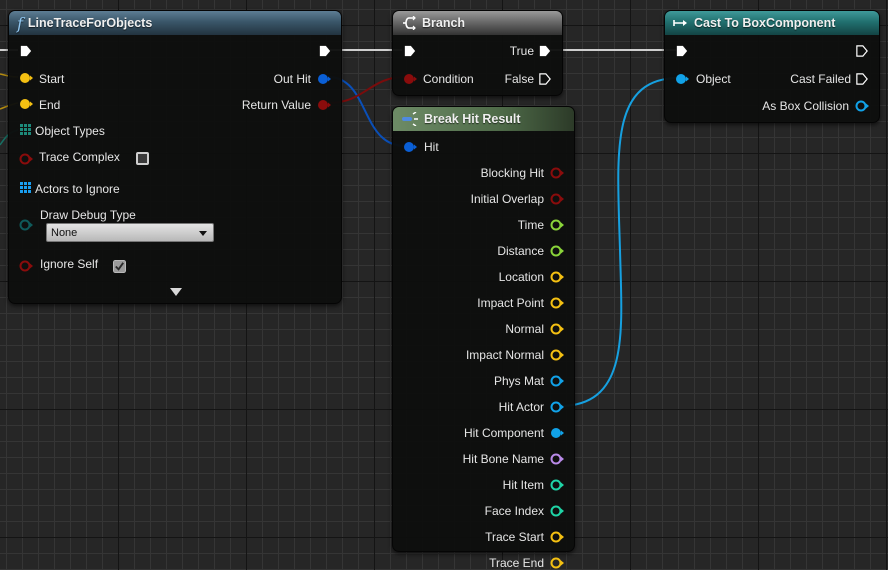 Image resolution: width=888 pixels, height=570 pixels. Describe the element at coordinates (713, 79) in the screenshot. I see `pin-label: Object` at that location.